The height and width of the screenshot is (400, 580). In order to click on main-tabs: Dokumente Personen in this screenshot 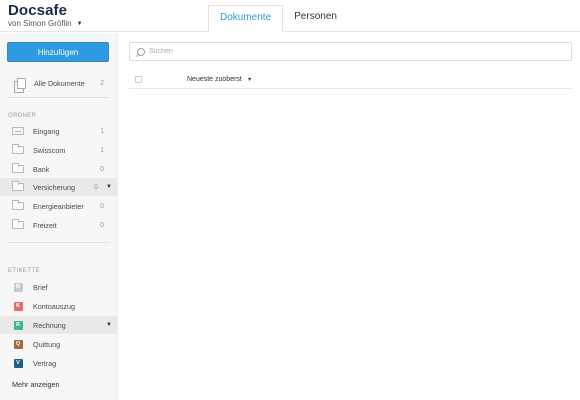, I will do `click(278, 19)`.